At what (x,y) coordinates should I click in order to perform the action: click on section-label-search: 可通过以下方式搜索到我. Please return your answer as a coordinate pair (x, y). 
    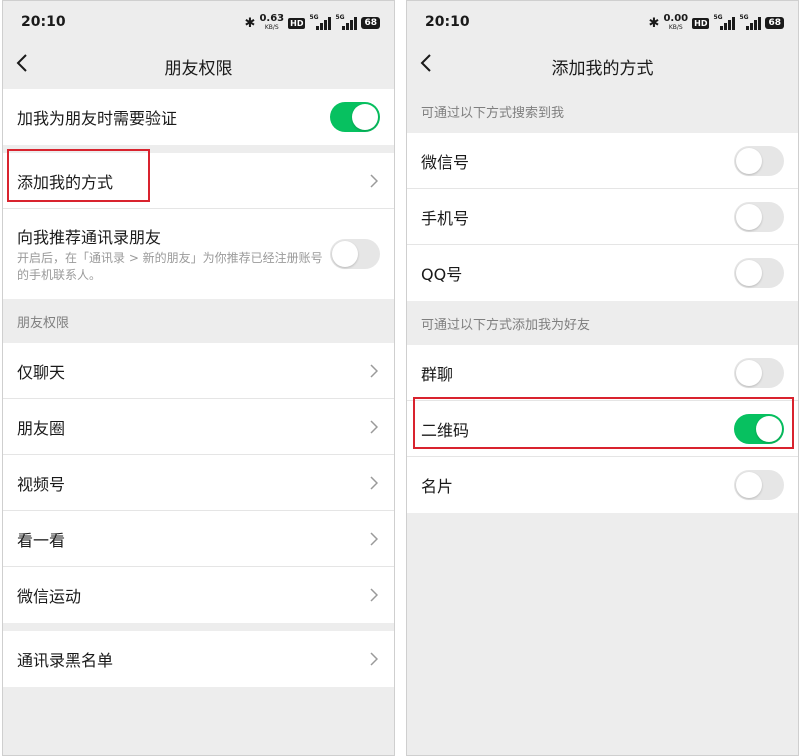
    Looking at the image, I should click on (493, 113).